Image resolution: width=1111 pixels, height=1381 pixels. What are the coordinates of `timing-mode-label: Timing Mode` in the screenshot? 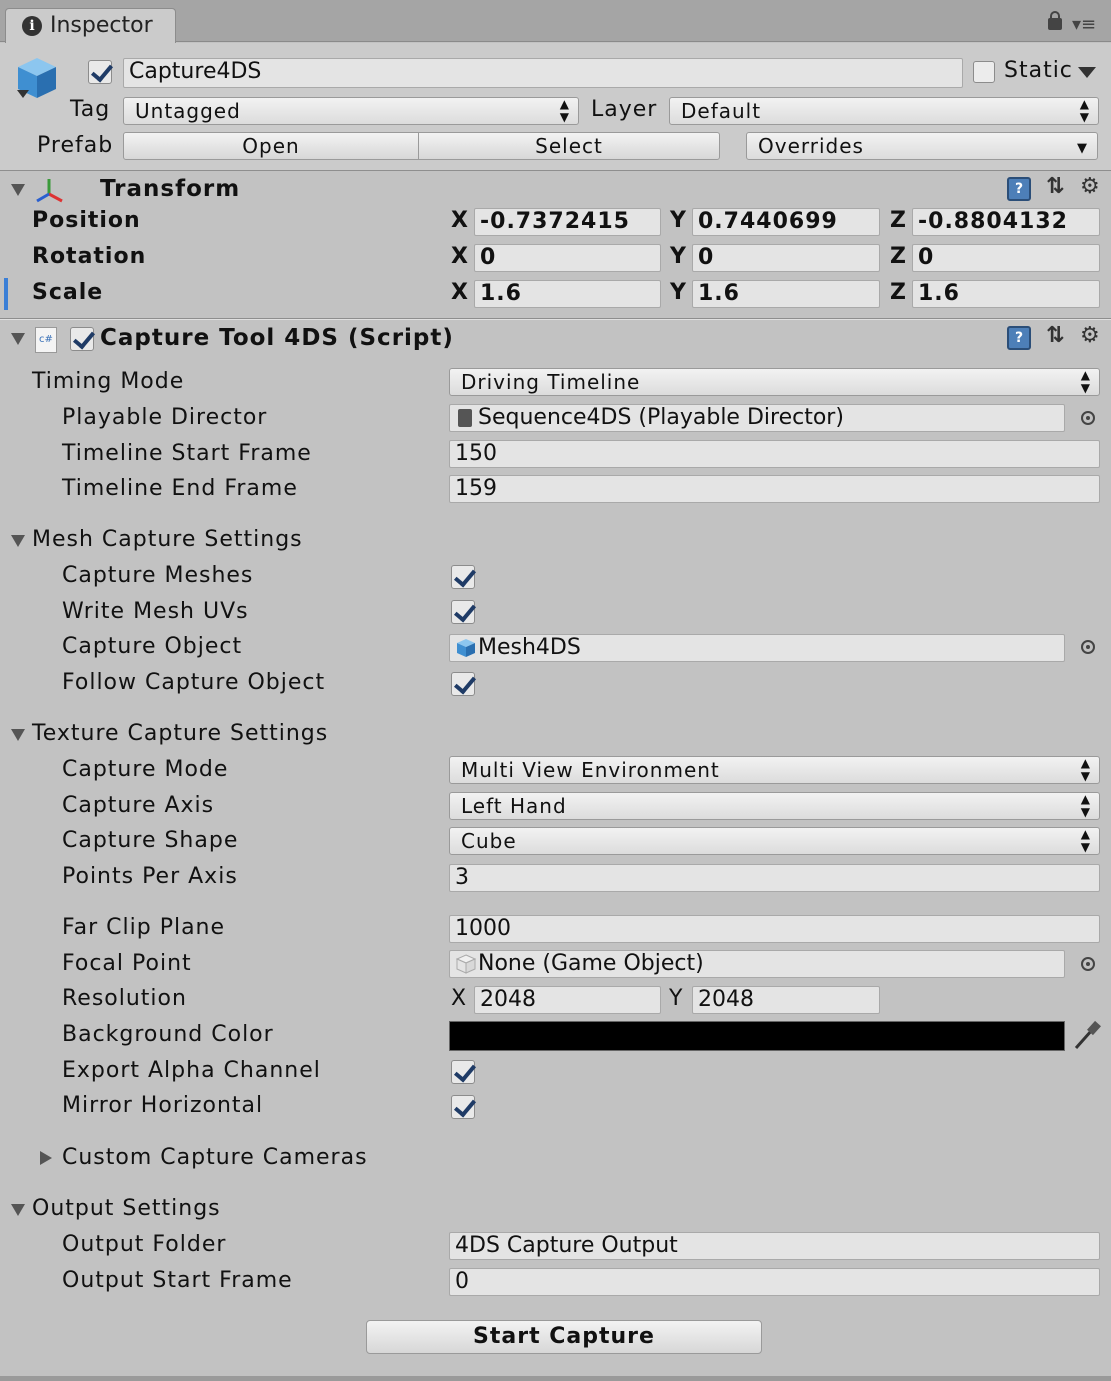 It's located at (108, 381).